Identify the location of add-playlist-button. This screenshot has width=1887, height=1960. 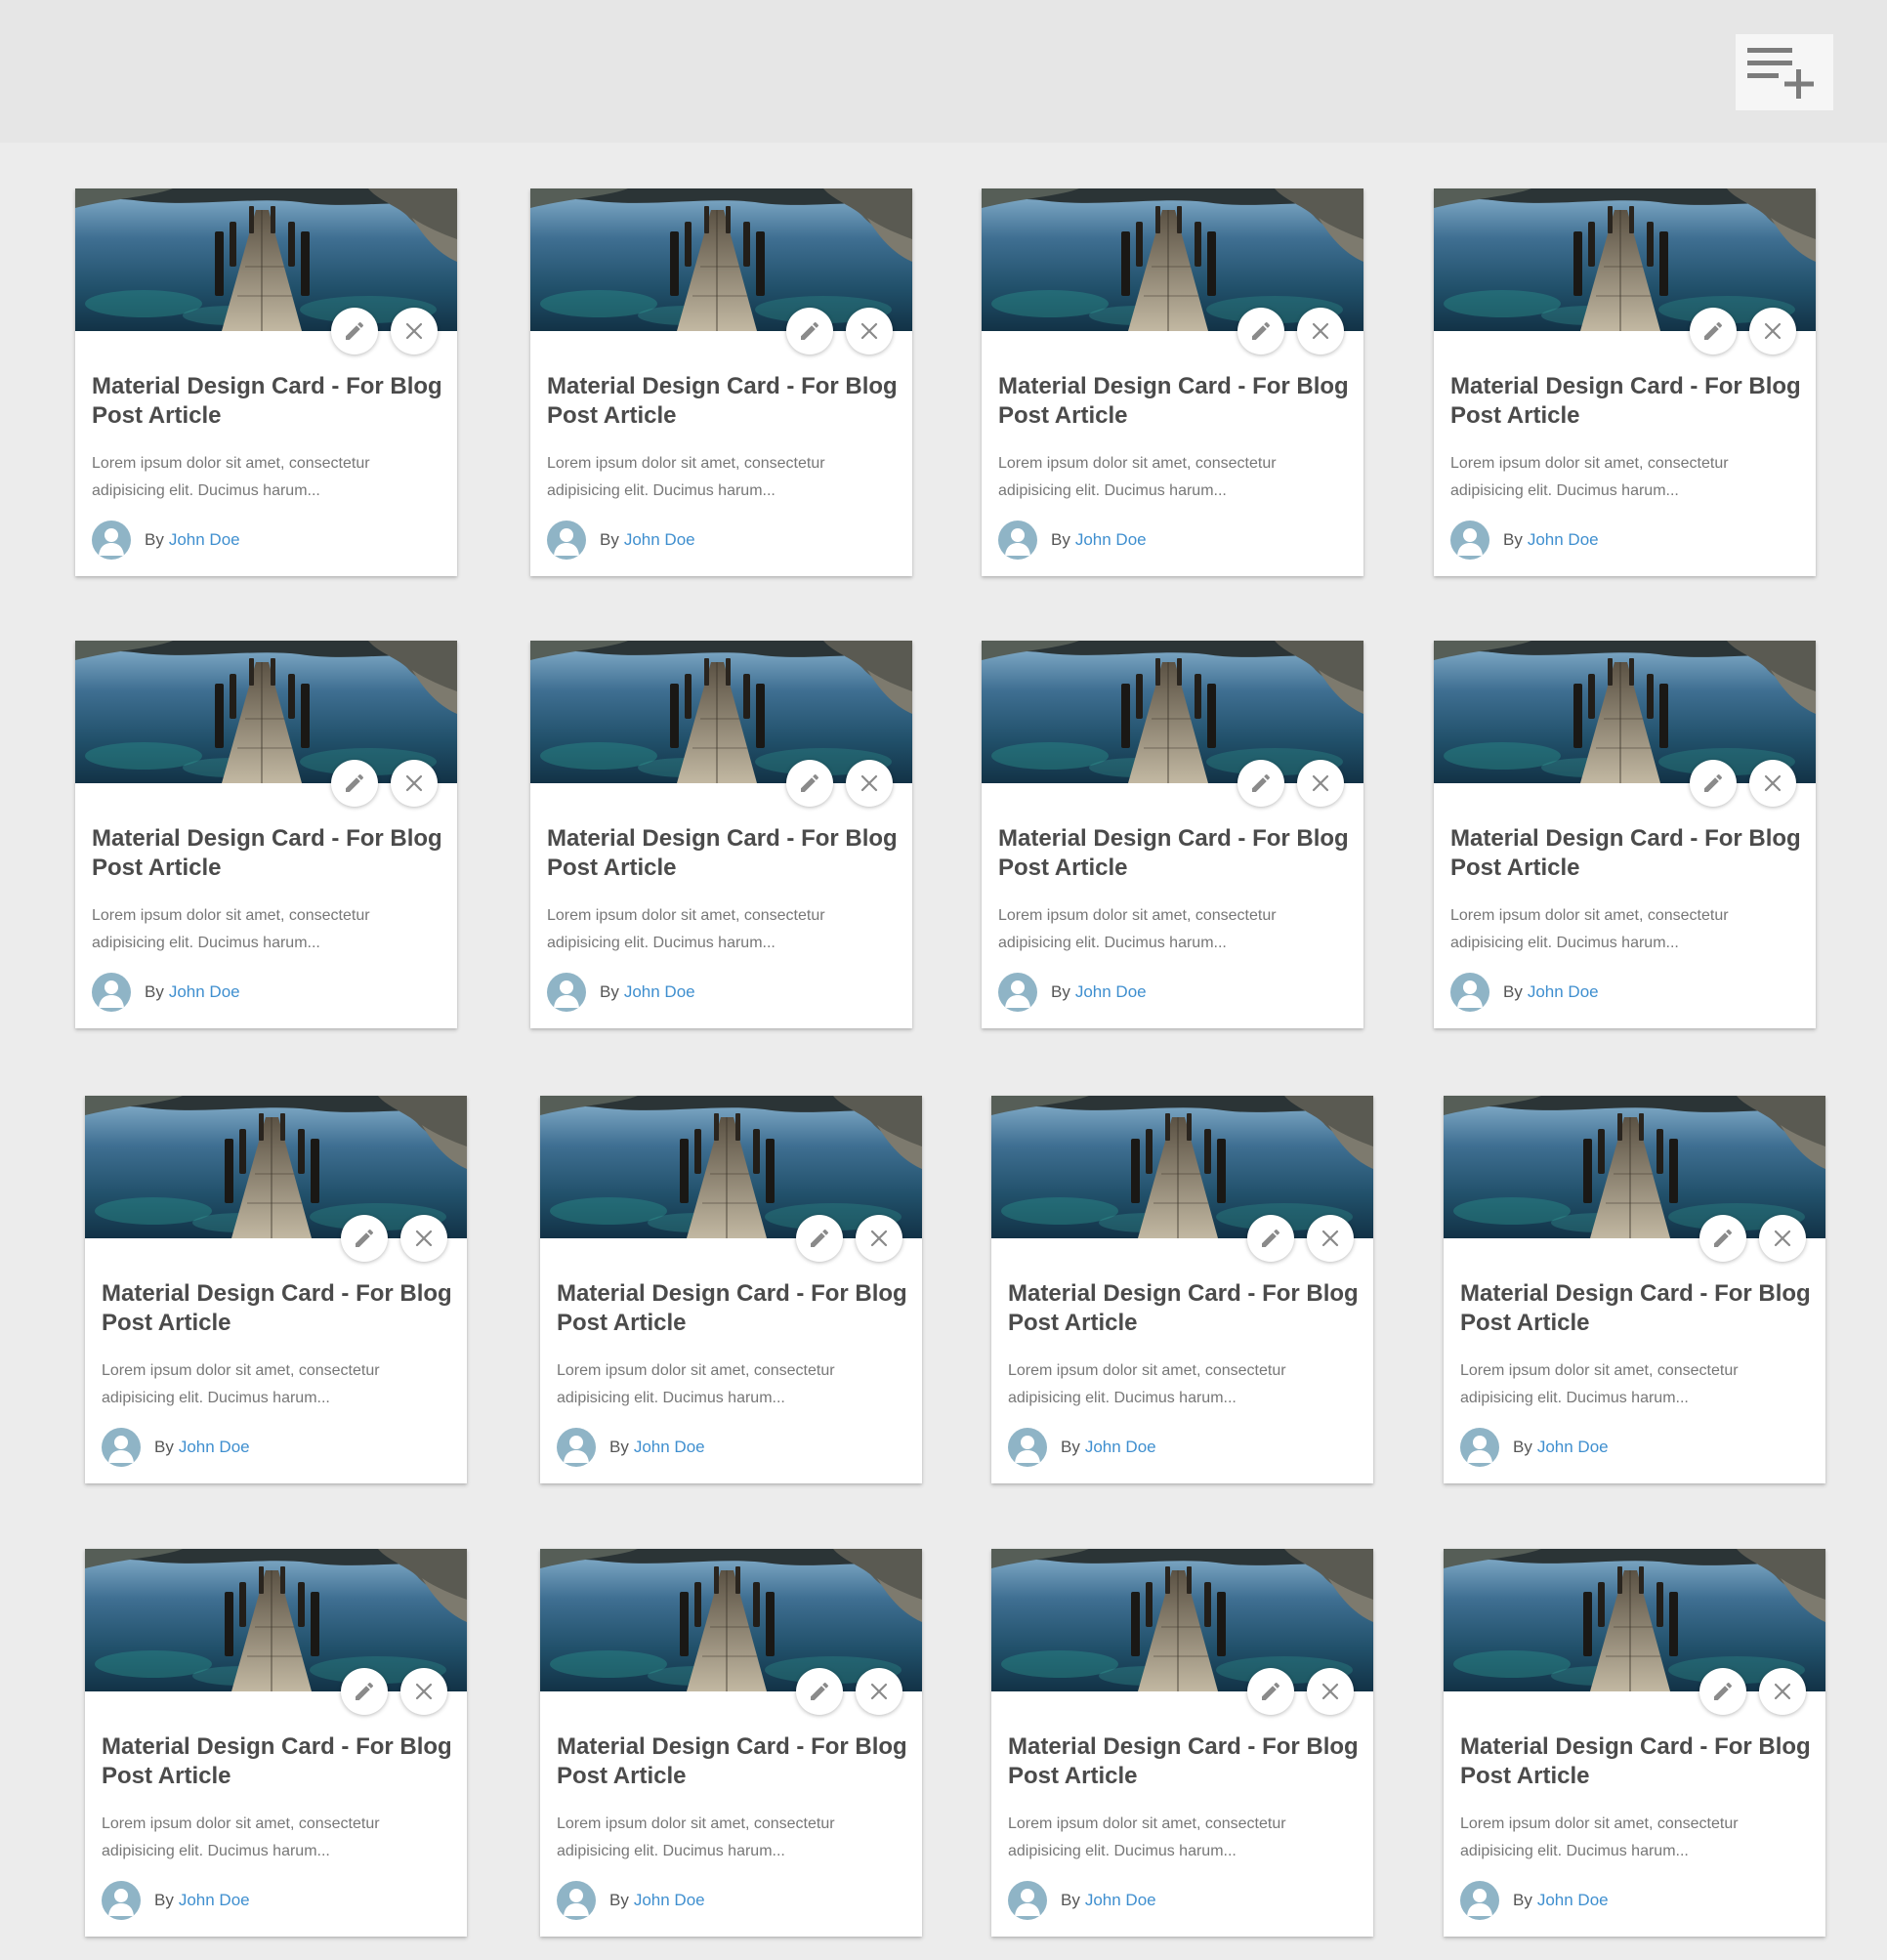
(1784, 72).